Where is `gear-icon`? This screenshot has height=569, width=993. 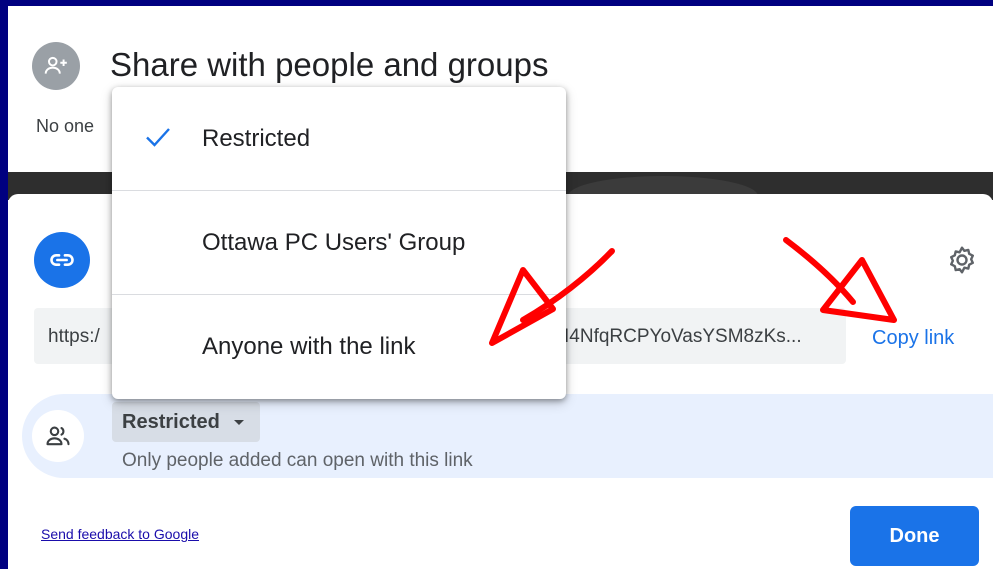 gear-icon is located at coordinates (962, 260).